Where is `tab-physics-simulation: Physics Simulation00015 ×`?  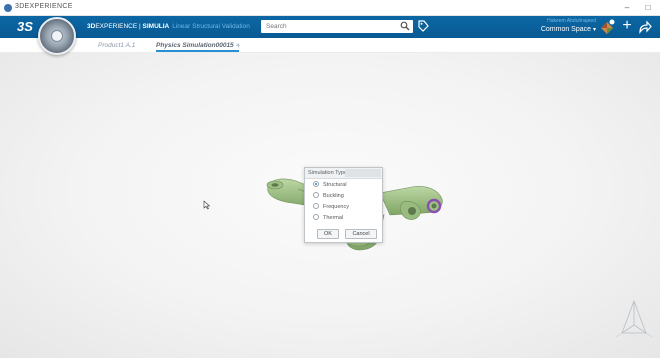 tab-physics-simulation: Physics Simulation00015 × is located at coordinates (198, 46).